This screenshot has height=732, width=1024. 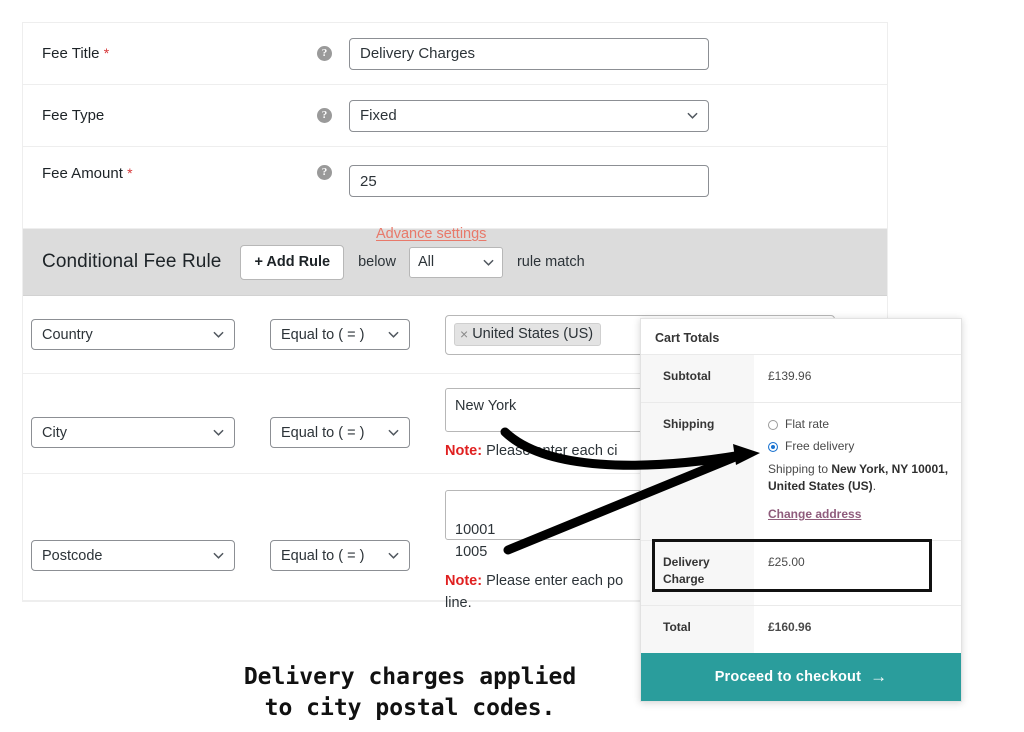 I want to click on checkout-button-label: Proceed to checkout, so click(x=788, y=677).